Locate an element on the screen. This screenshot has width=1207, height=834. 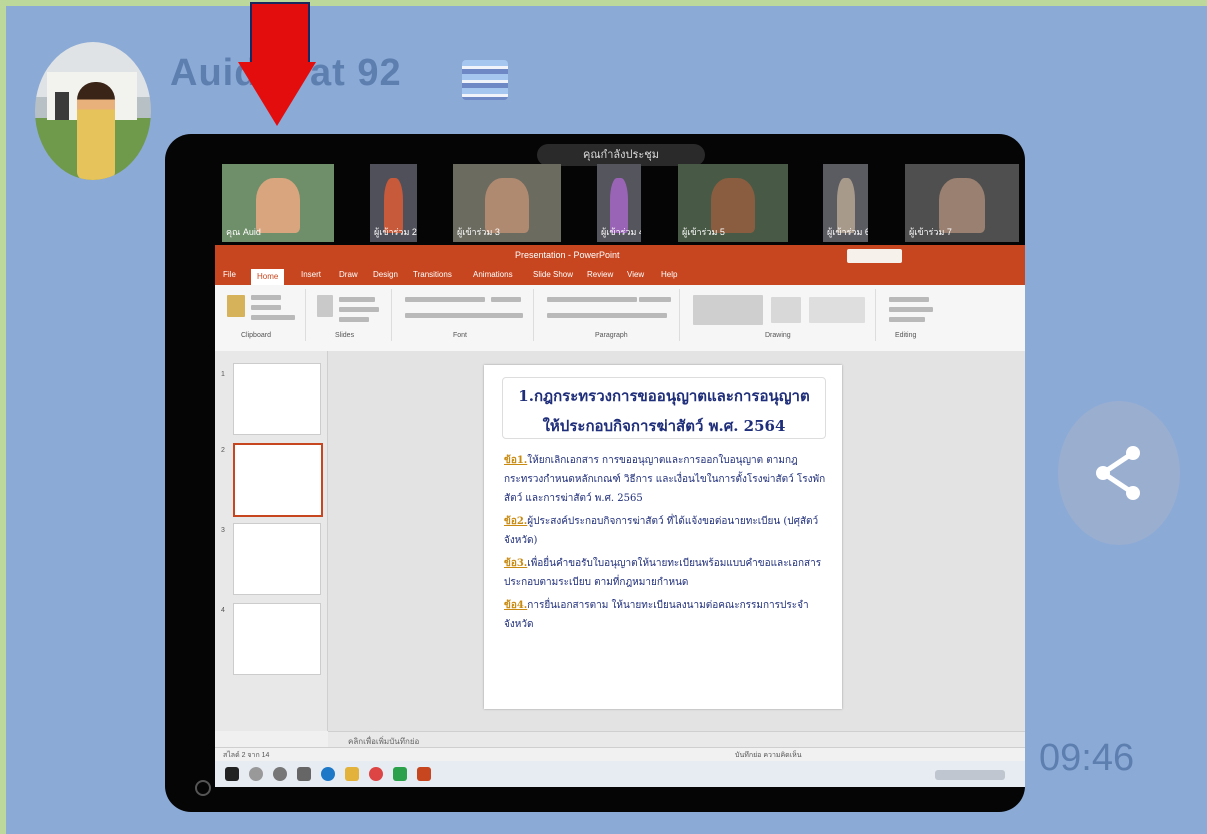
start-icon is located at coordinates (232, 774).